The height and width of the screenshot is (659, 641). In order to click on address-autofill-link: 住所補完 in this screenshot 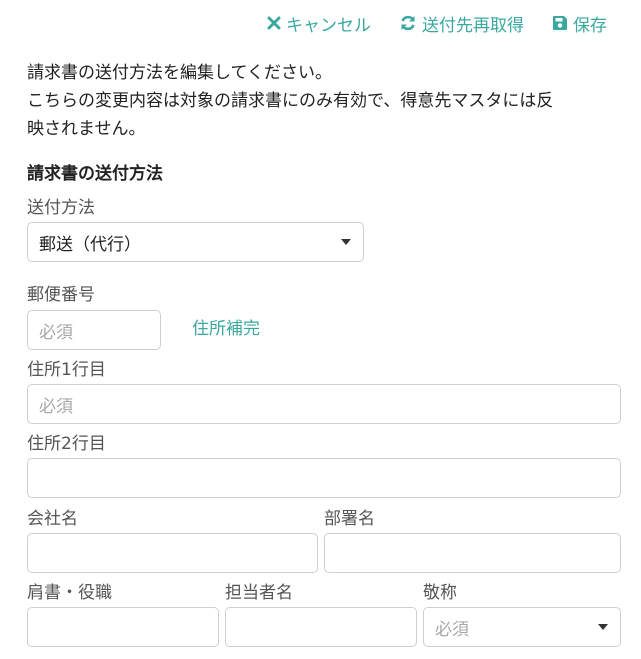, I will do `click(226, 329)`.